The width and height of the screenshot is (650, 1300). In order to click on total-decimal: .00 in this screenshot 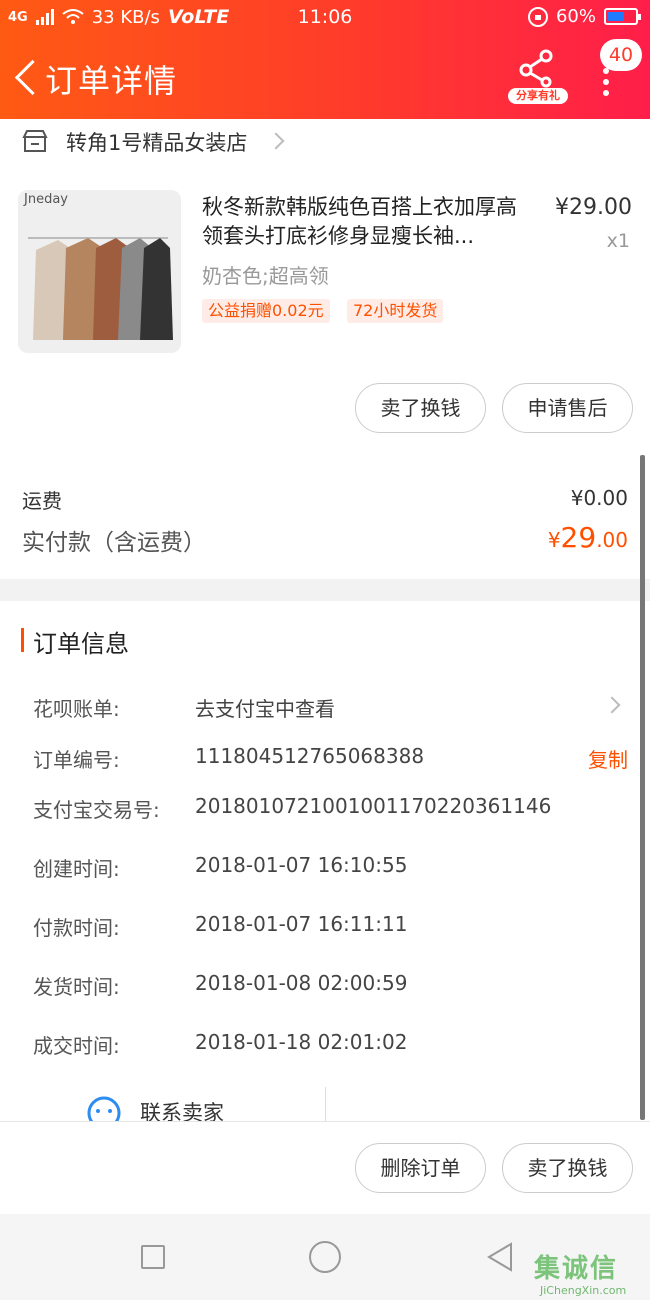, I will do `click(612, 540)`.